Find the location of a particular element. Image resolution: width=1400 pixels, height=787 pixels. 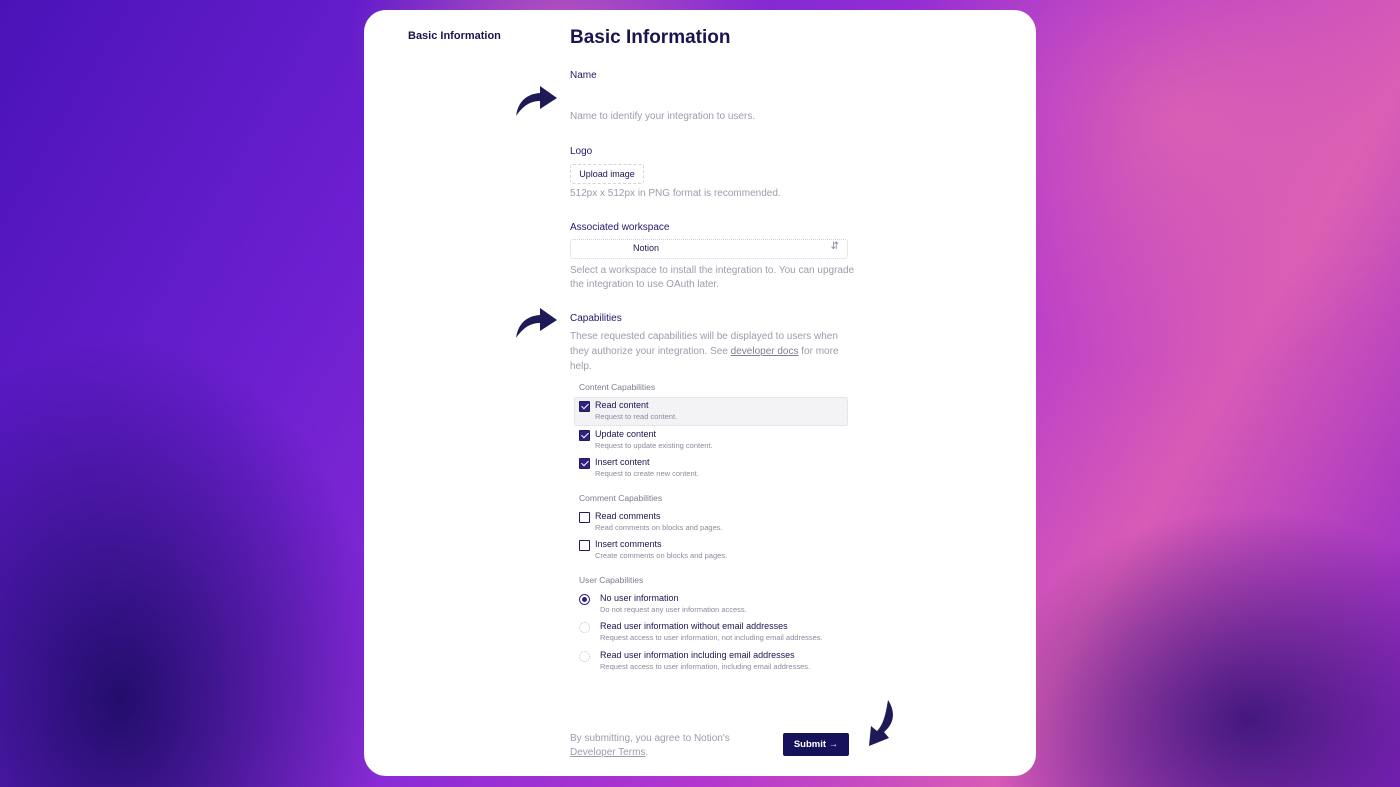

user-capabilities-heading: User Capabilities is located at coordinates (611, 580).